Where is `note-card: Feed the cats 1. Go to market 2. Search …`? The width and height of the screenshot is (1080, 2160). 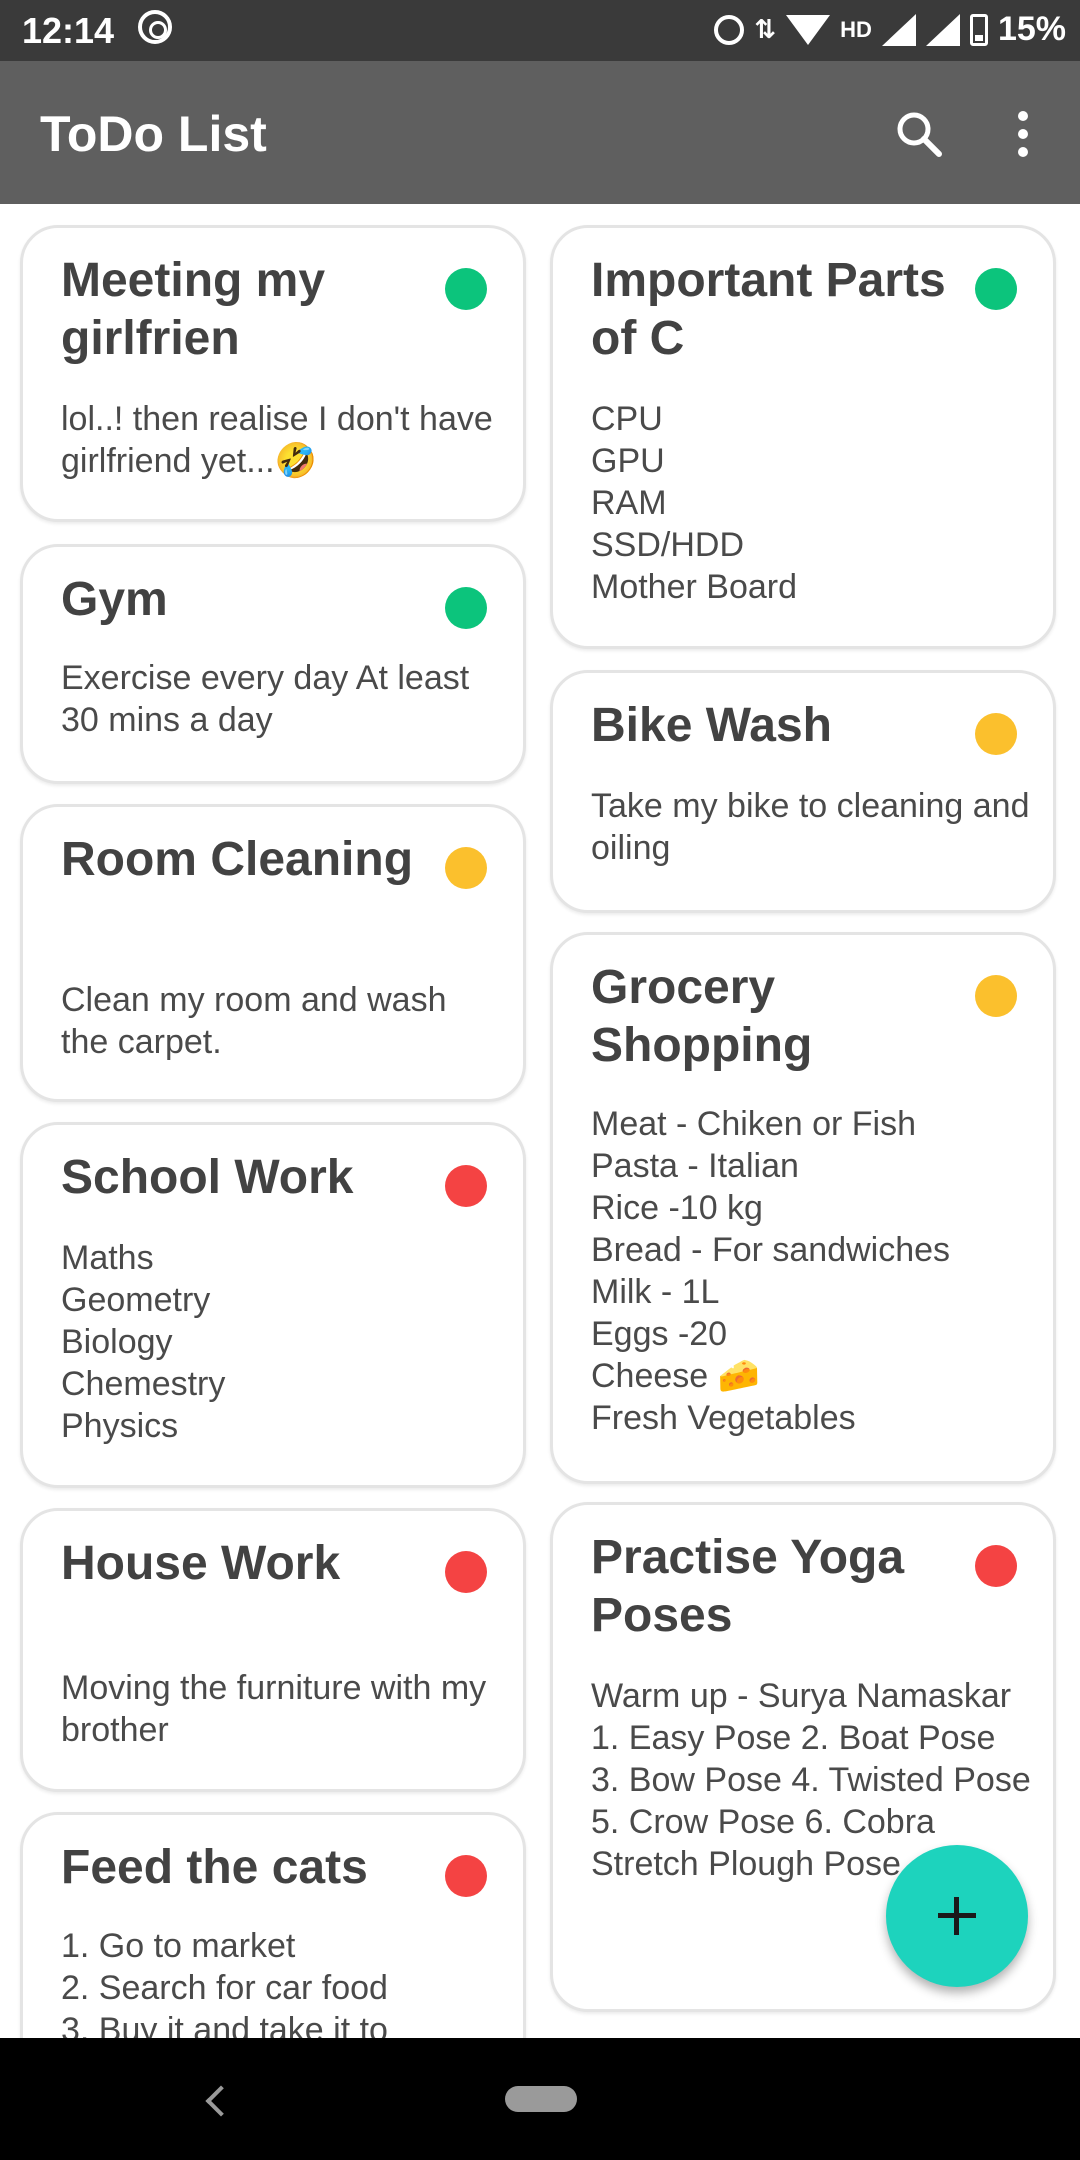
note-card: Feed the cats 1. Go to market 2. Search … is located at coordinates (273, 1925).